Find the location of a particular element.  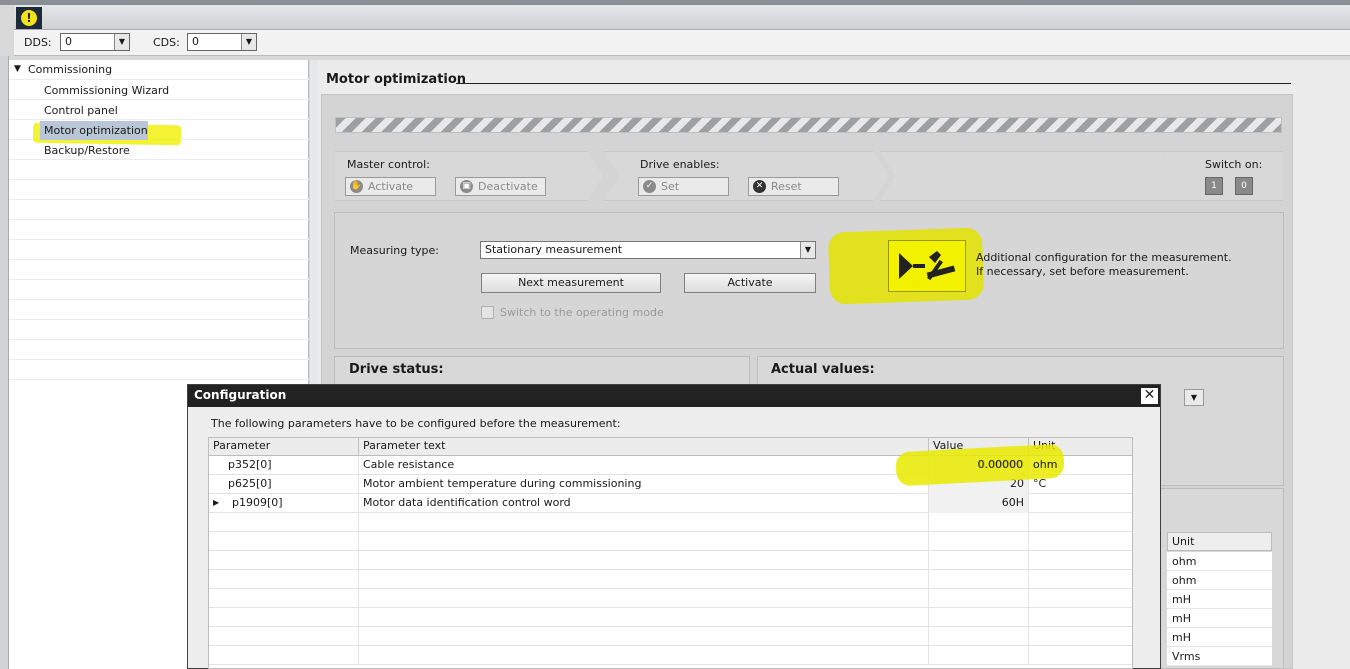

tree-item-label: Commissioning Wizard is located at coordinates (107, 90).